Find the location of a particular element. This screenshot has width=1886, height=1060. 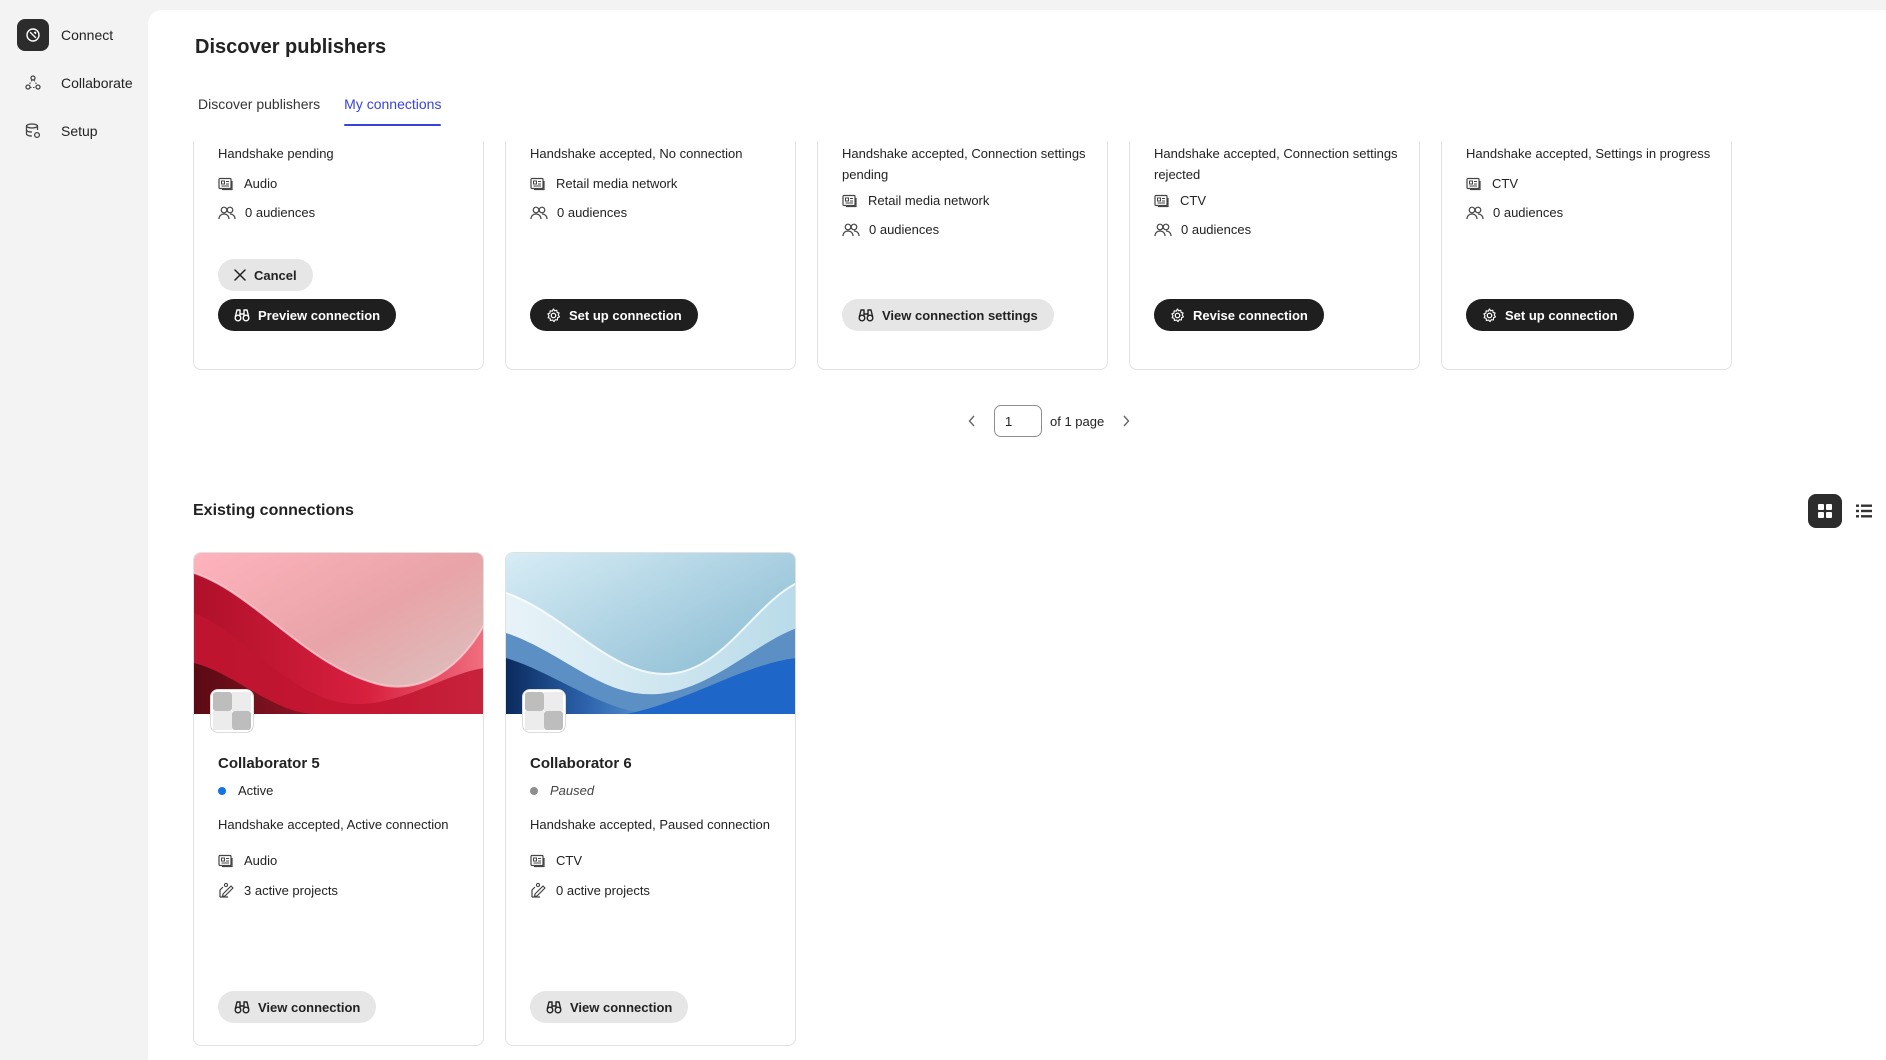

tab-my-connections: My connections is located at coordinates (393, 109).